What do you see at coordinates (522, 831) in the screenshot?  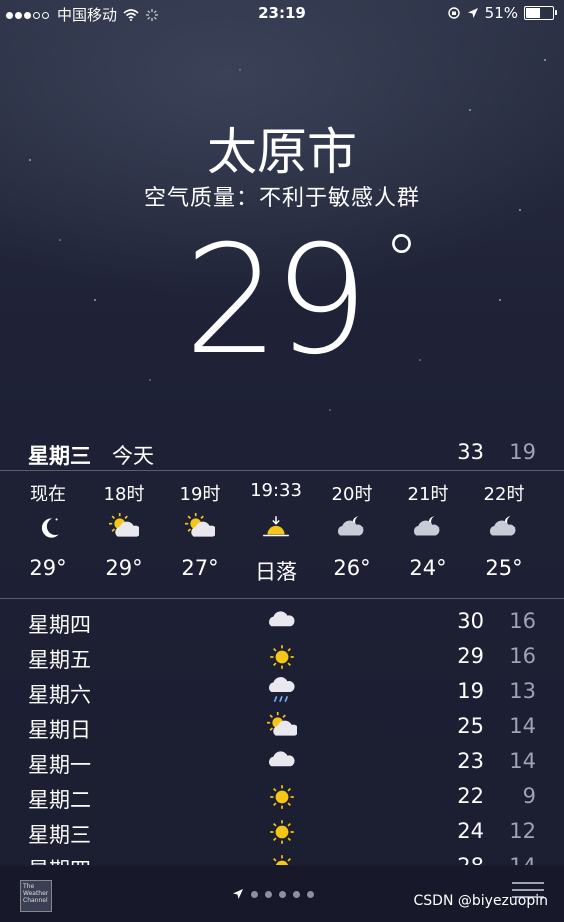 I see `daily-low: 12` at bounding box center [522, 831].